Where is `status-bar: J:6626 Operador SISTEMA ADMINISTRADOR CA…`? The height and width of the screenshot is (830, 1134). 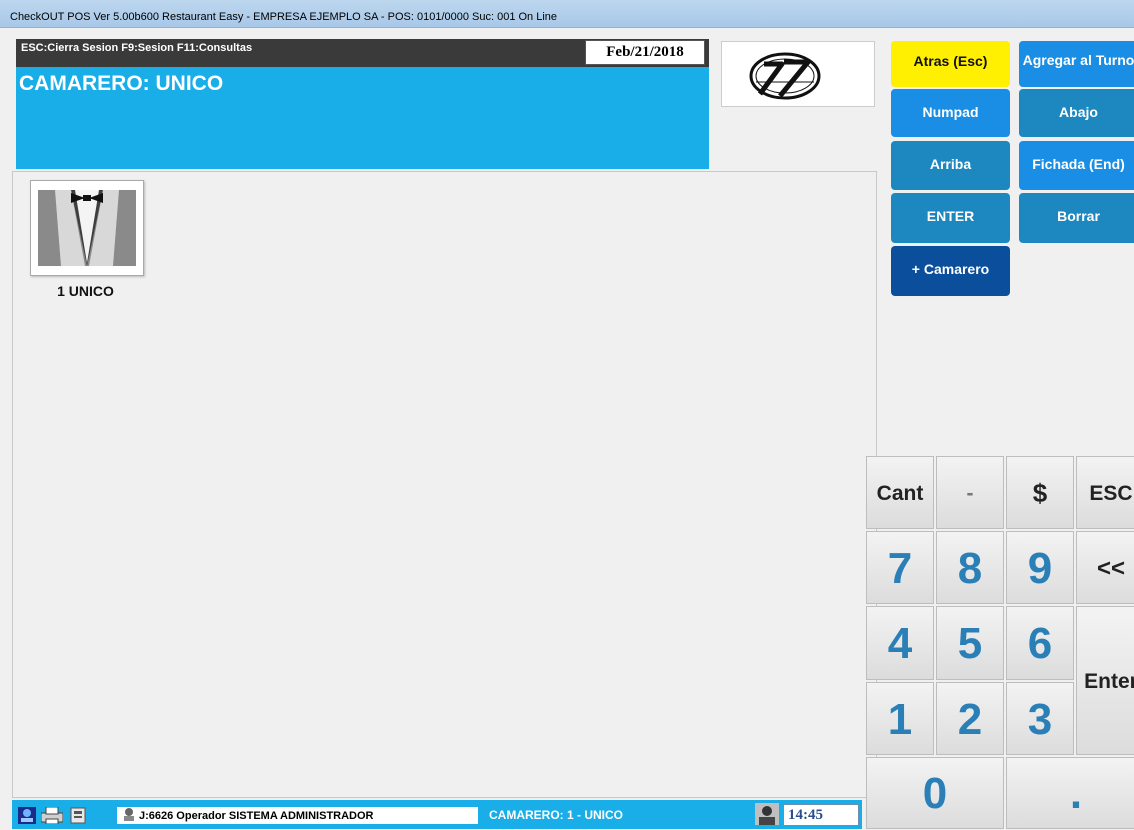
status-bar: J:6626 Operador SISTEMA ADMINISTRADOR CA… is located at coordinates (437, 814).